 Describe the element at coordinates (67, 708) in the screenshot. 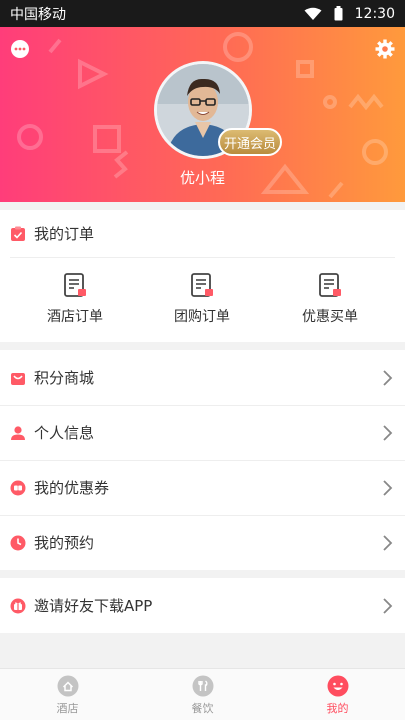

I see `tab-label: 酒店` at that location.